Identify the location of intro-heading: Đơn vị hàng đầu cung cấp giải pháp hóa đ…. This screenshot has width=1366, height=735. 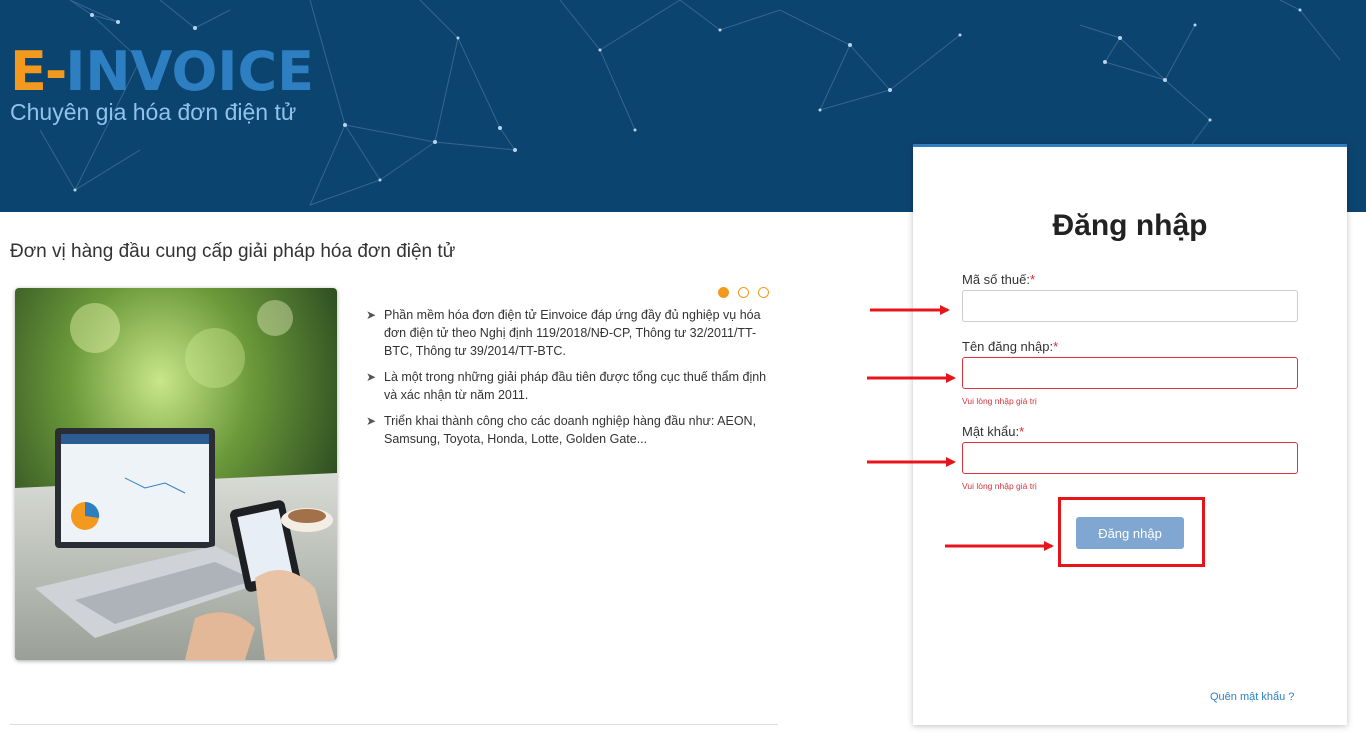
(233, 251).